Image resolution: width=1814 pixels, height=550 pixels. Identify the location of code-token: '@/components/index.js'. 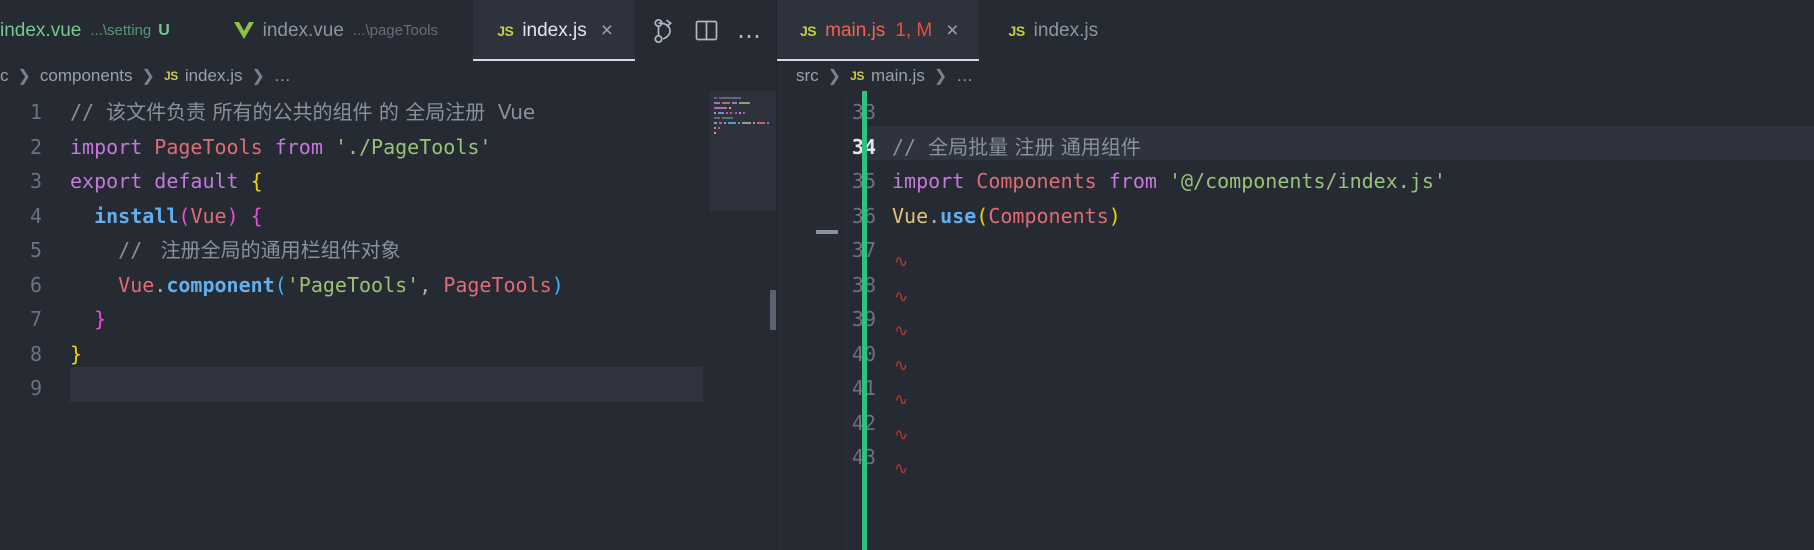
(1307, 181).